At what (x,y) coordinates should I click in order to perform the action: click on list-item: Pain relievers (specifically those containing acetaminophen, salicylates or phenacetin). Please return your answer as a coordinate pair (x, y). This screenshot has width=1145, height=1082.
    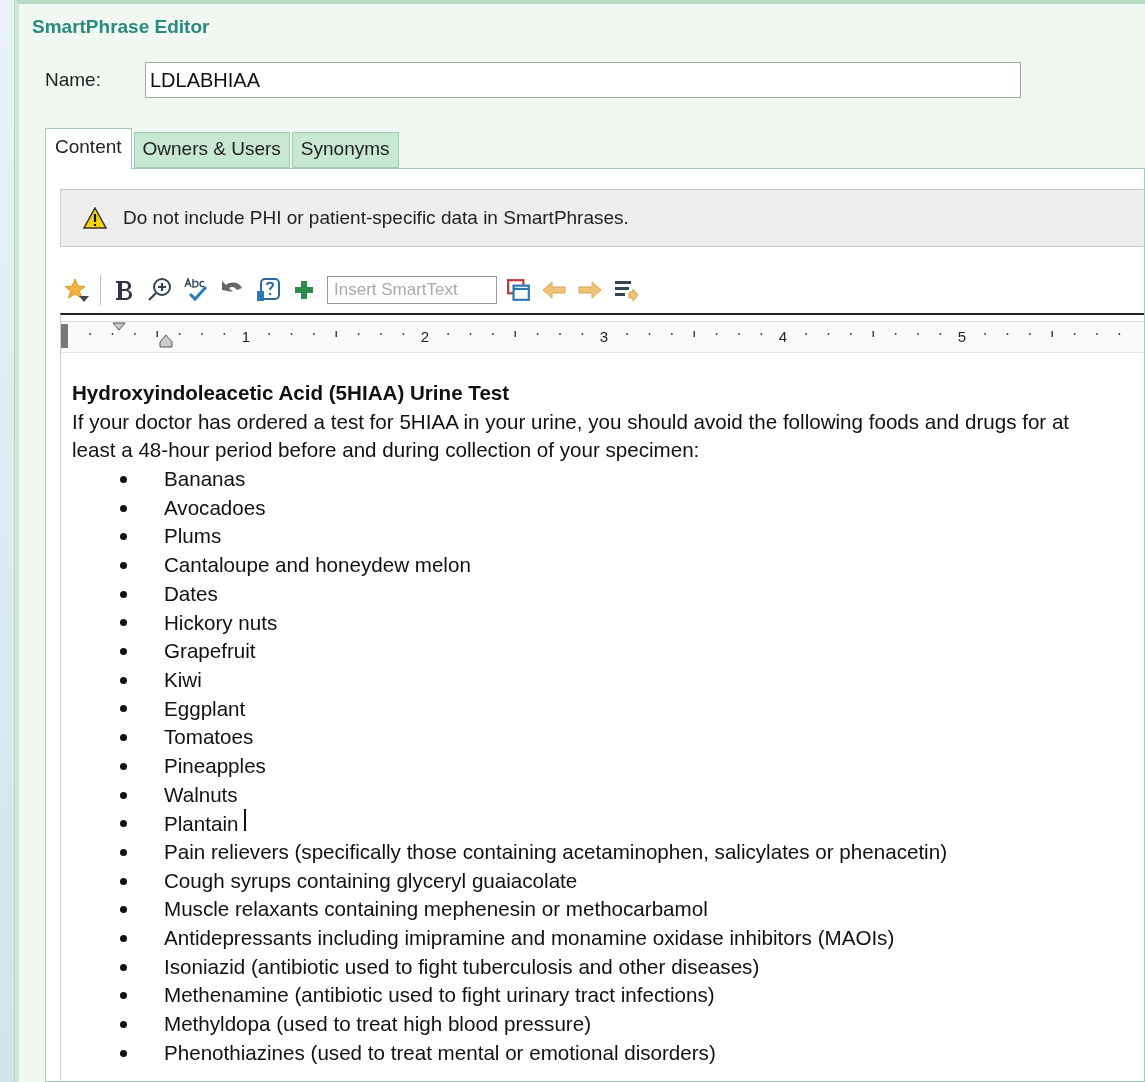
    Looking at the image, I should click on (555, 852).